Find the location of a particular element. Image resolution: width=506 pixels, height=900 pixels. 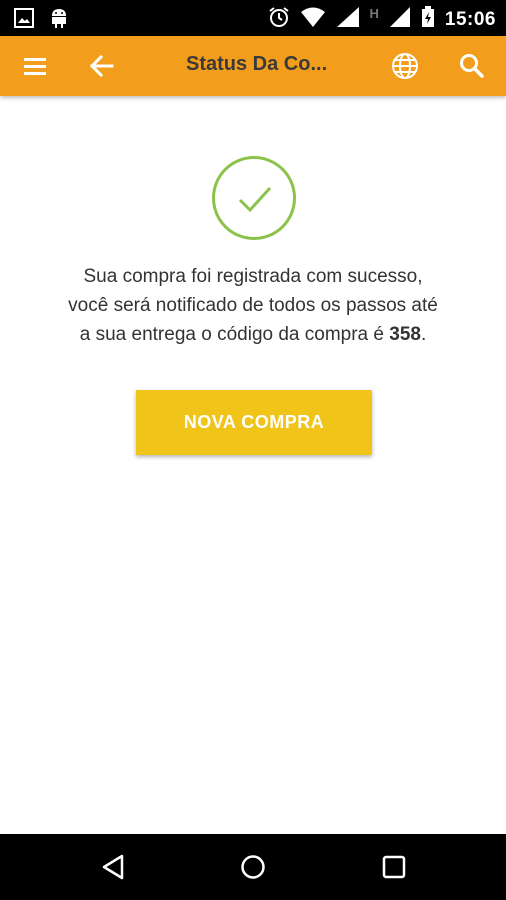

alarm-icon is located at coordinates (279, 19).